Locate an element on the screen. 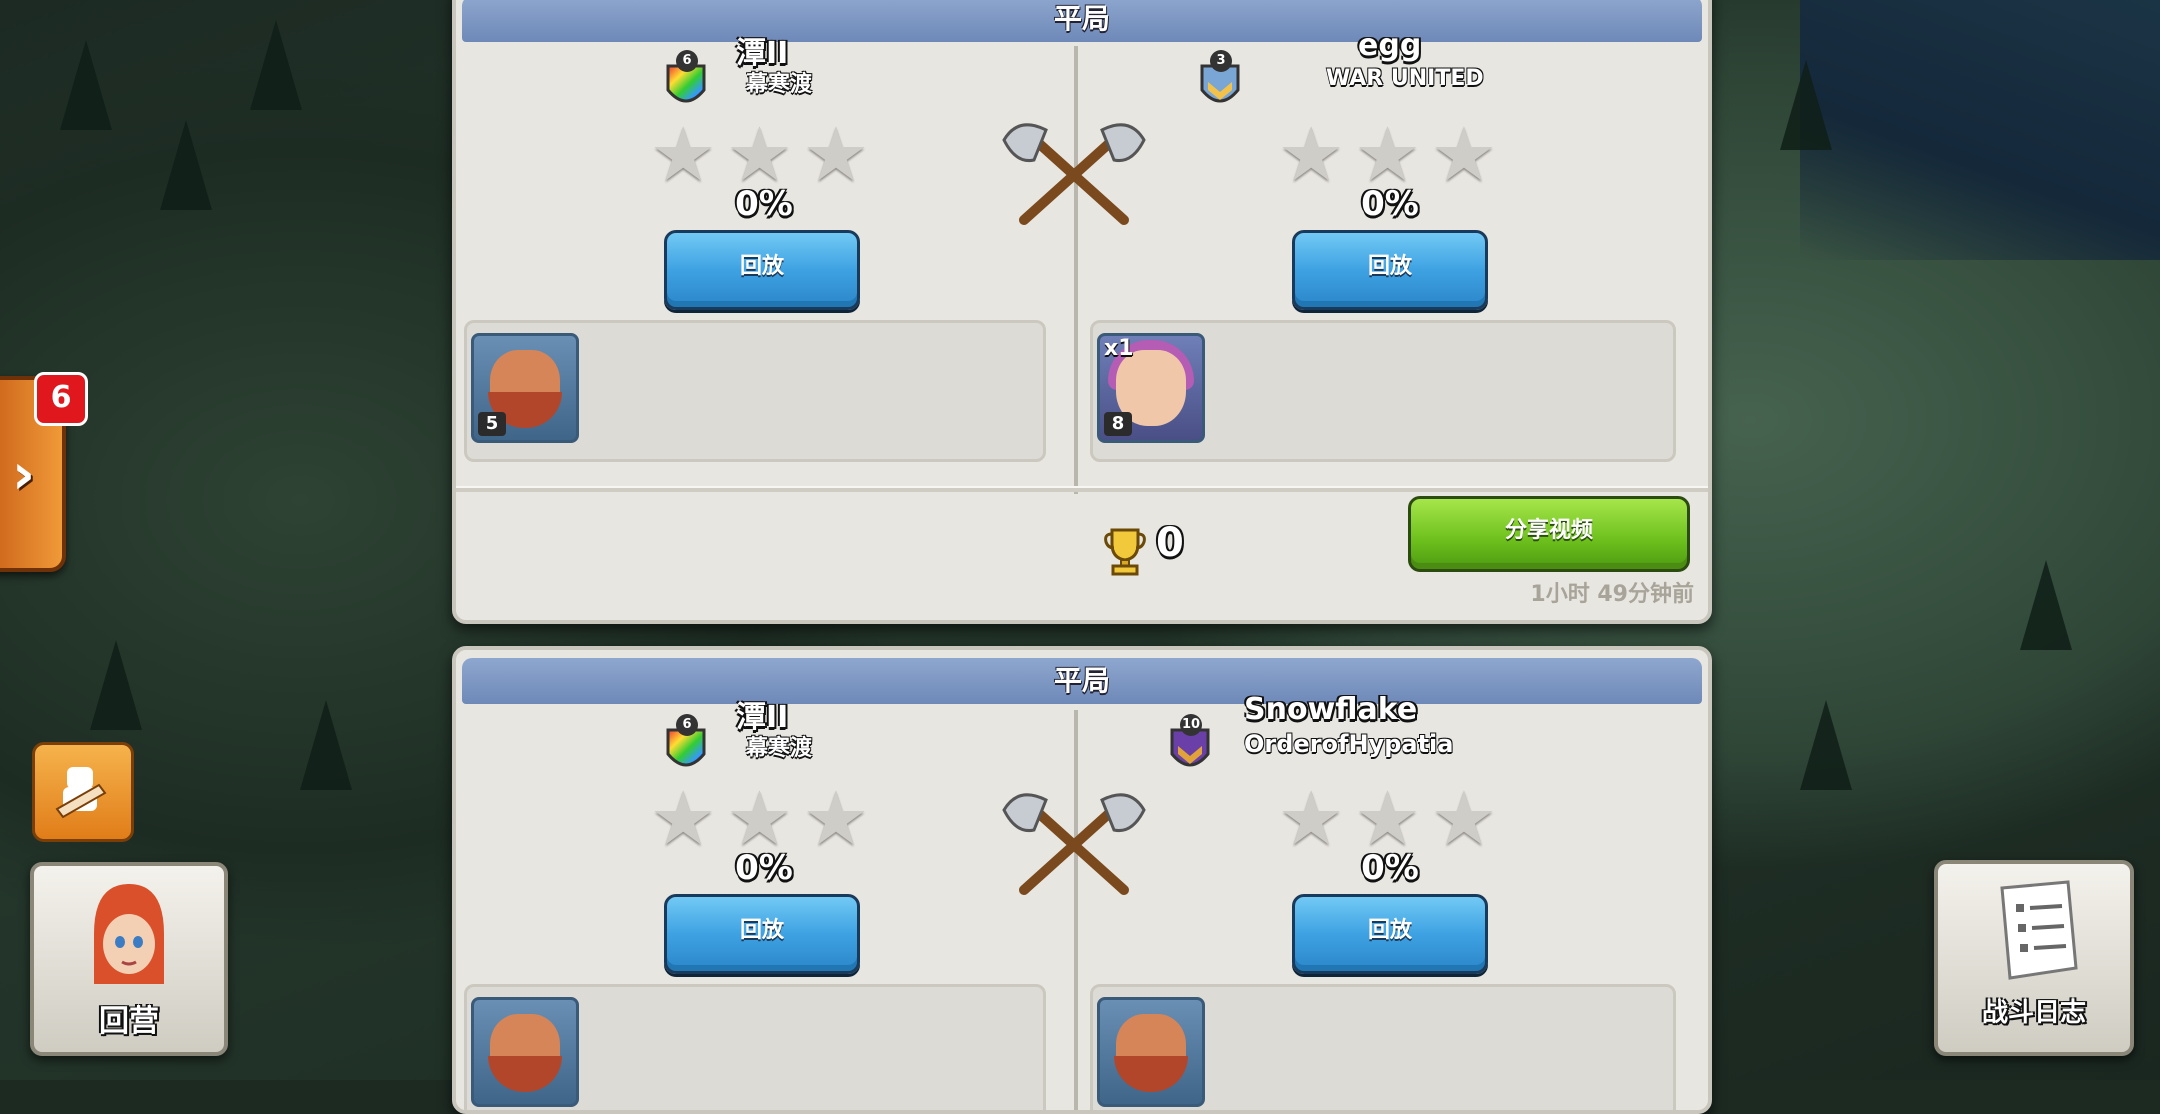 This screenshot has width=2160, height=1114. troop-level: 5 is located at coordinates (492, 424).